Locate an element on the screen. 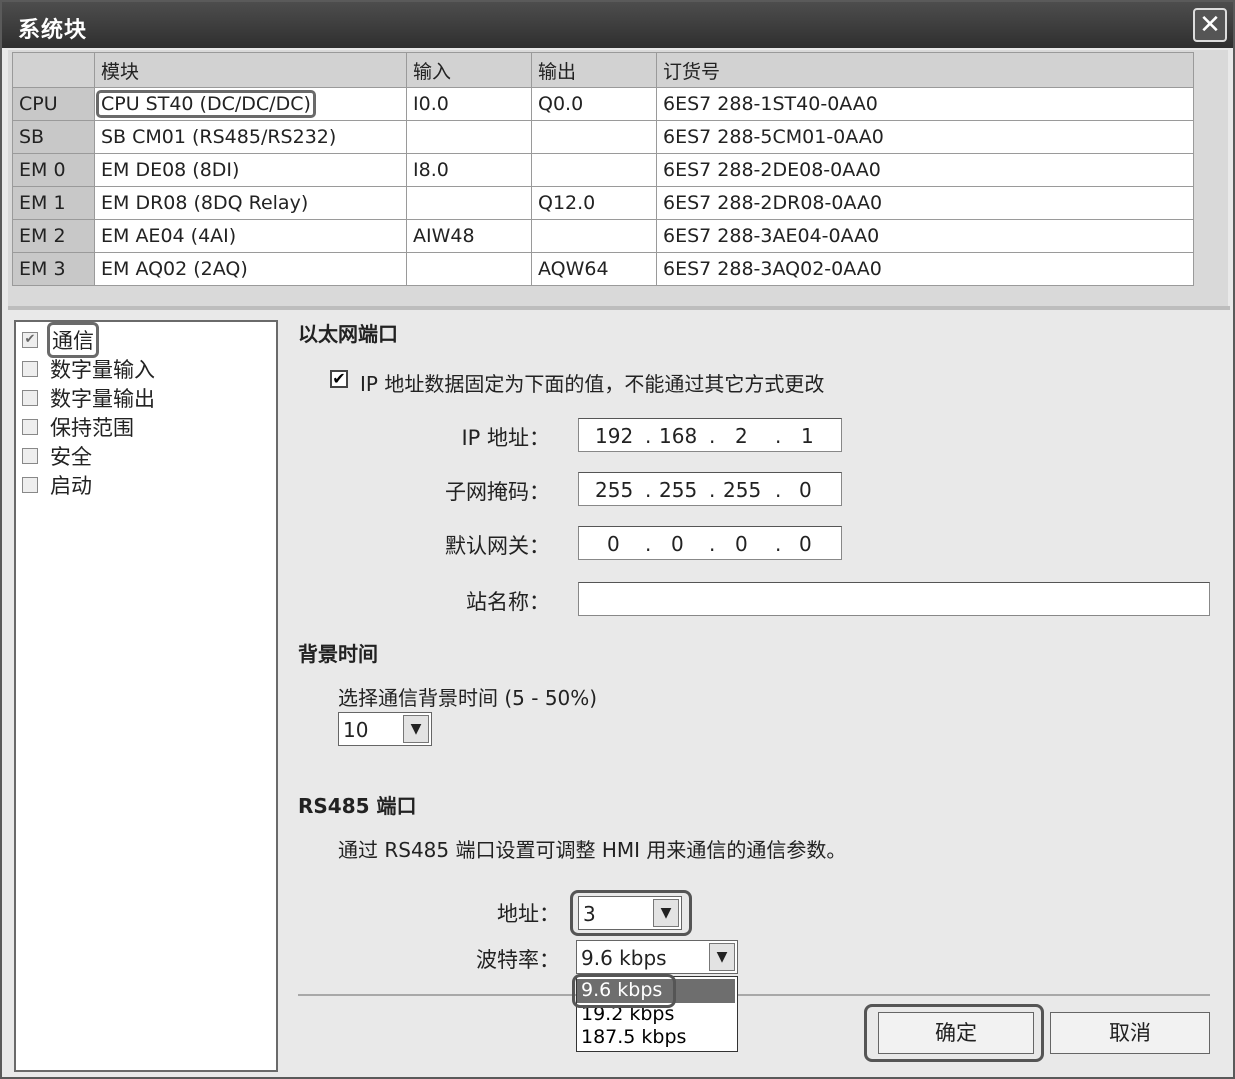 The image size is (1235, 1079). selected-module-highlight: CPU ST40 (DC/DC/DC) is located at coordinates (206, 104).